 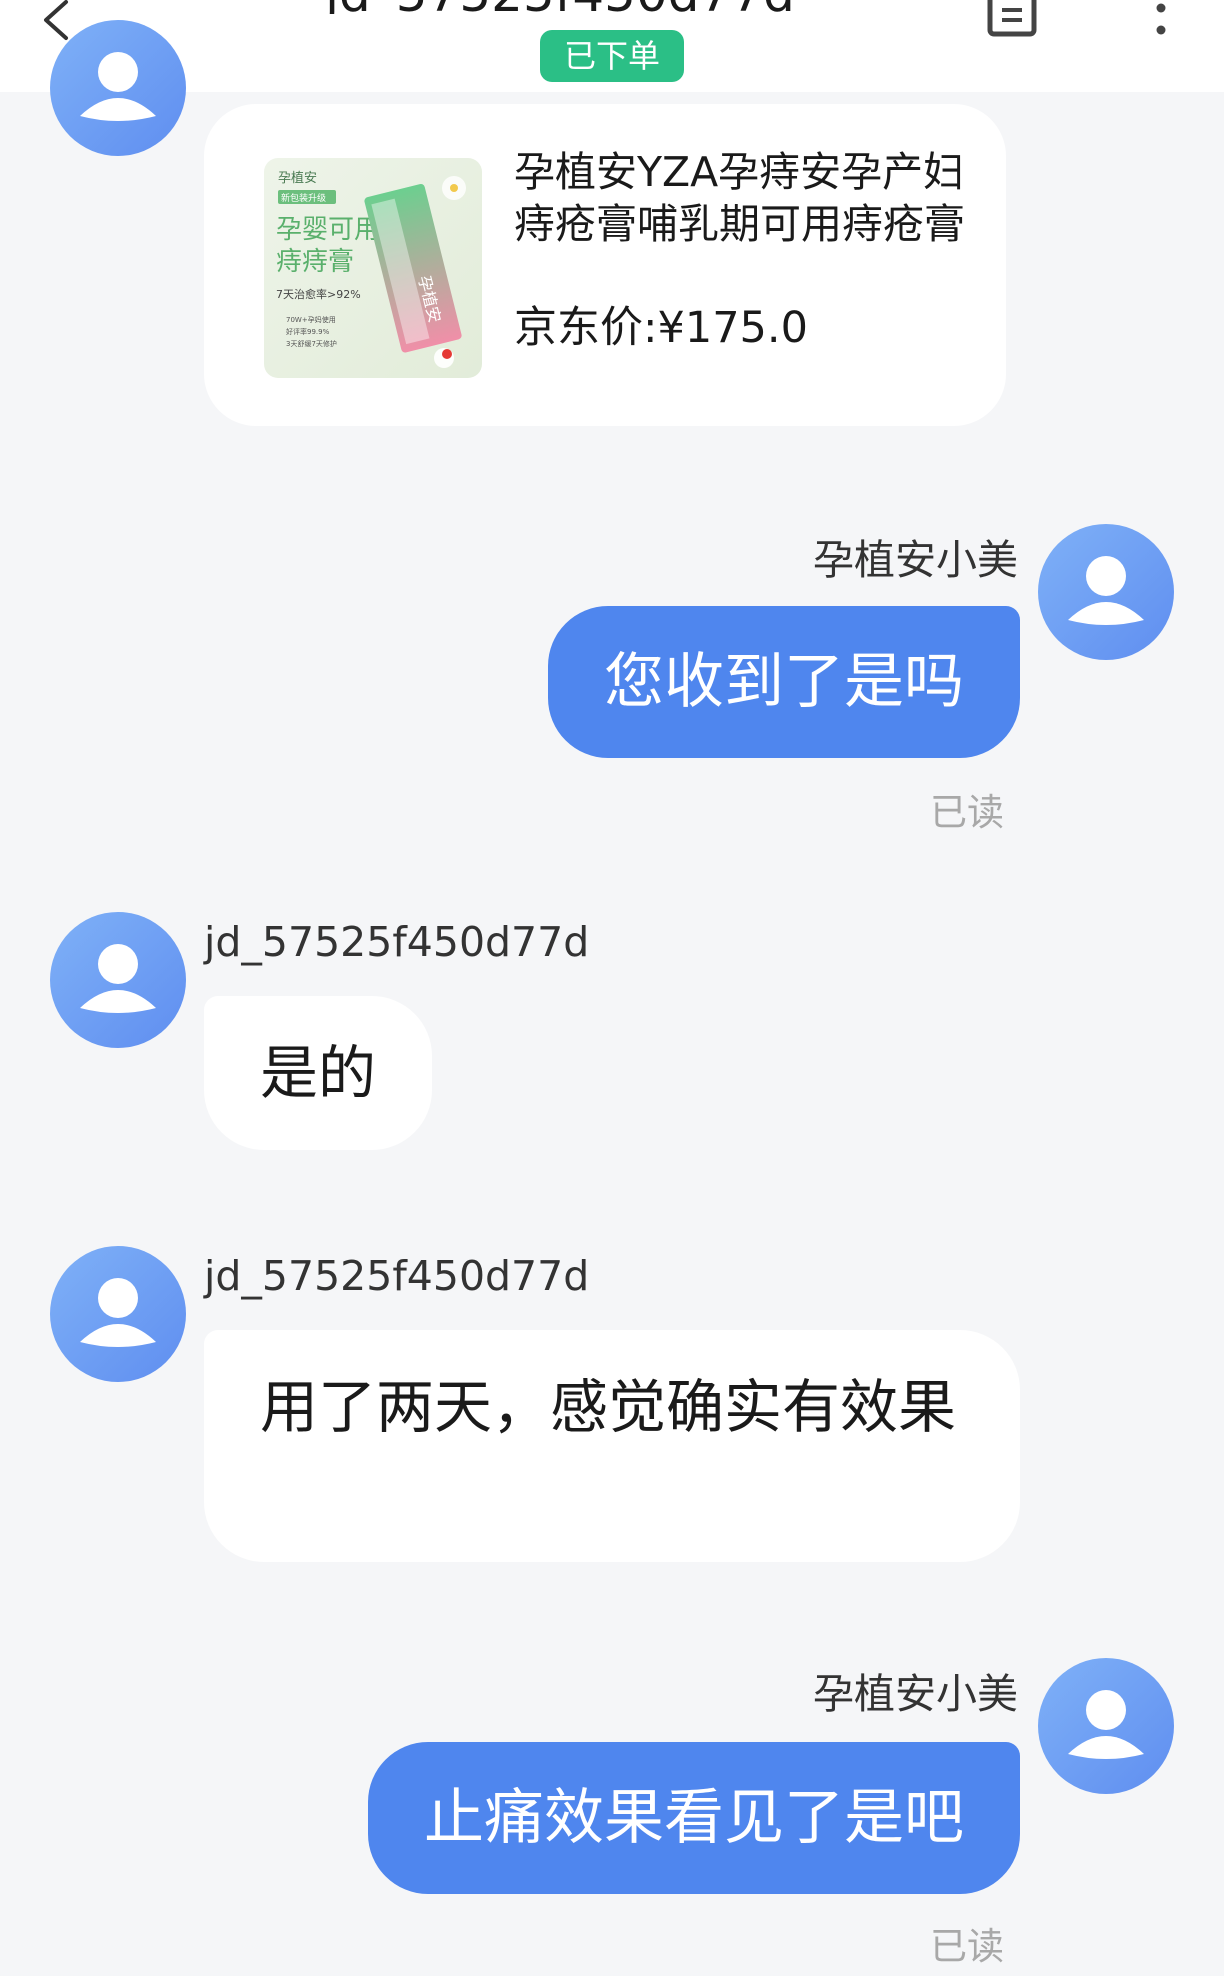 What do you see at coordinates (694, 1818) in the screenshot?
I see `outgoing-message: 止痛效果看见了是吧` at bounding box center [694, 1818].